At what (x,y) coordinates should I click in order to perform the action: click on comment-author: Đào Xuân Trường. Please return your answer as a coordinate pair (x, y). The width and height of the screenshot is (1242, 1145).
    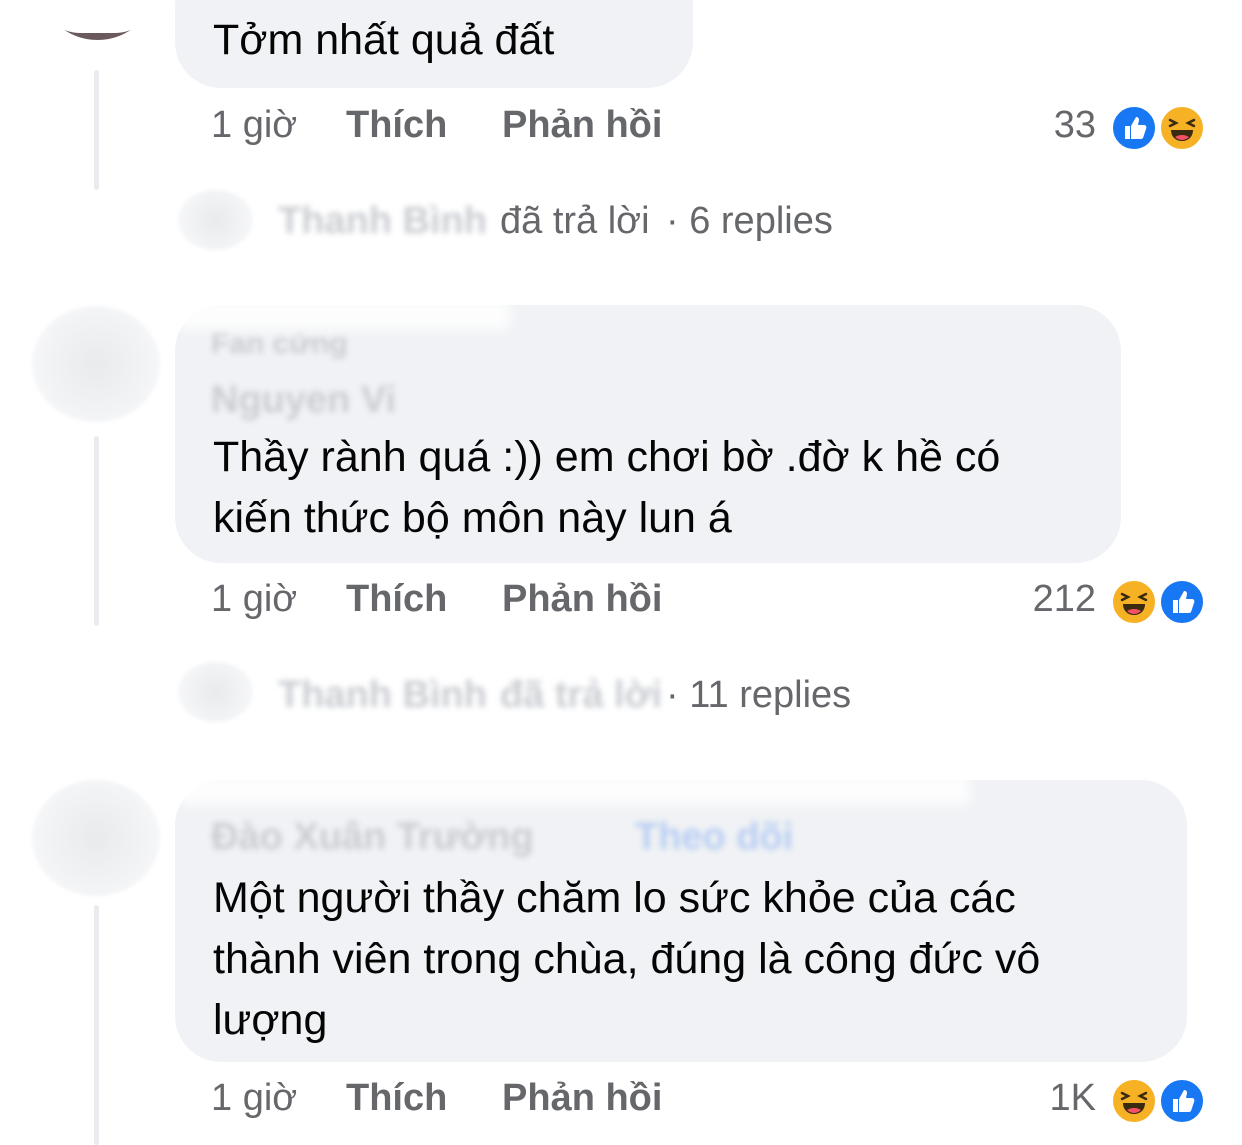
    Looking at the image, I should click on (372, 837).